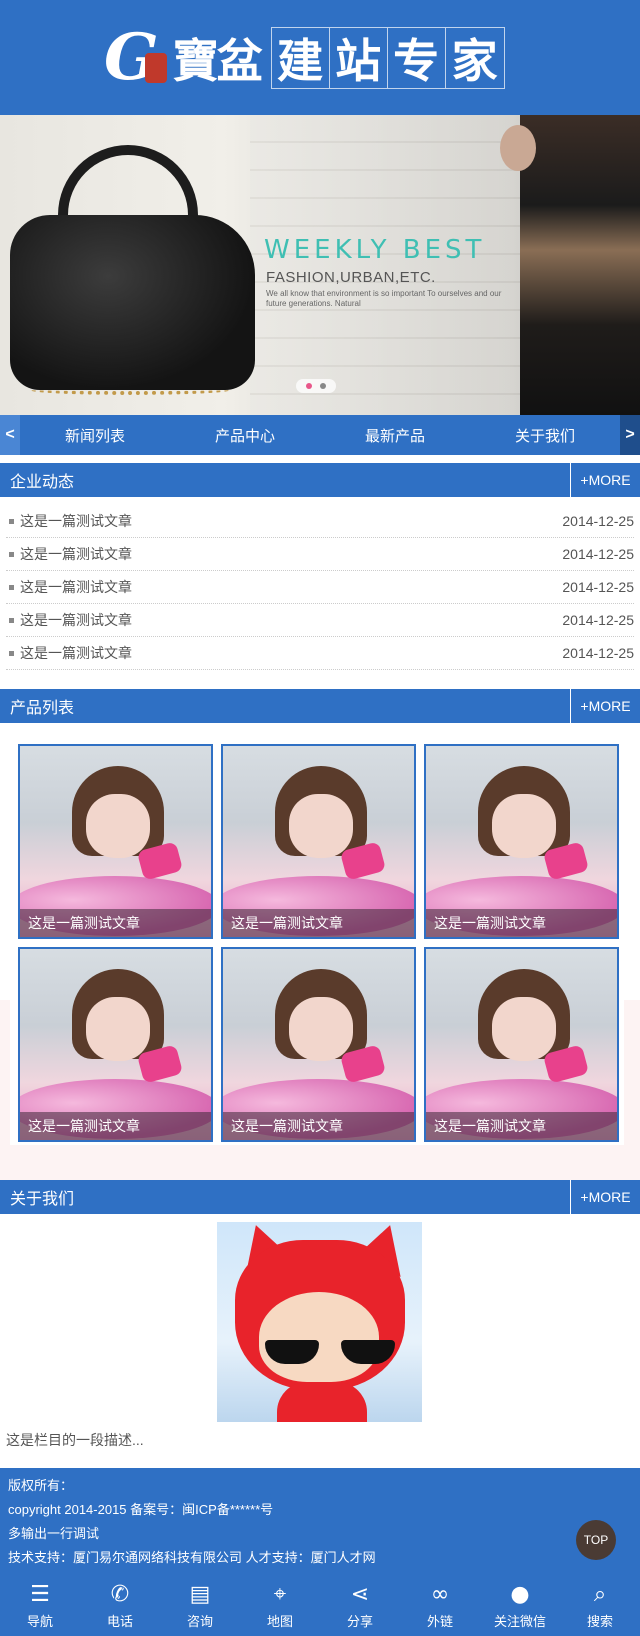  What do you see at coordinates (199, 1621) in the screenshot?
I see `toolbar-label: 咨询` at bounding box center [199, 1621].